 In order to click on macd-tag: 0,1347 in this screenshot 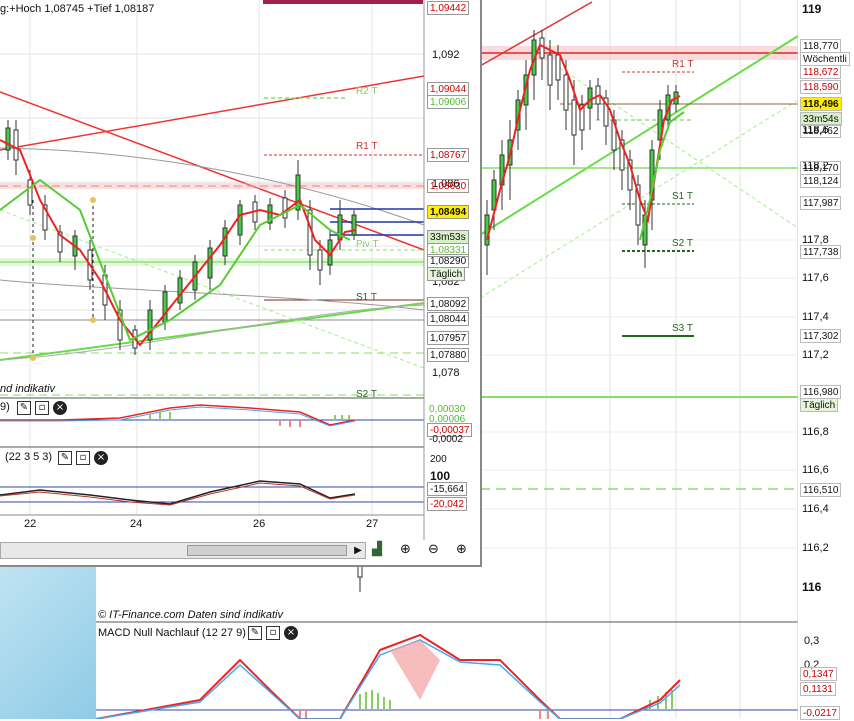, I will do `click(818, 674)`.